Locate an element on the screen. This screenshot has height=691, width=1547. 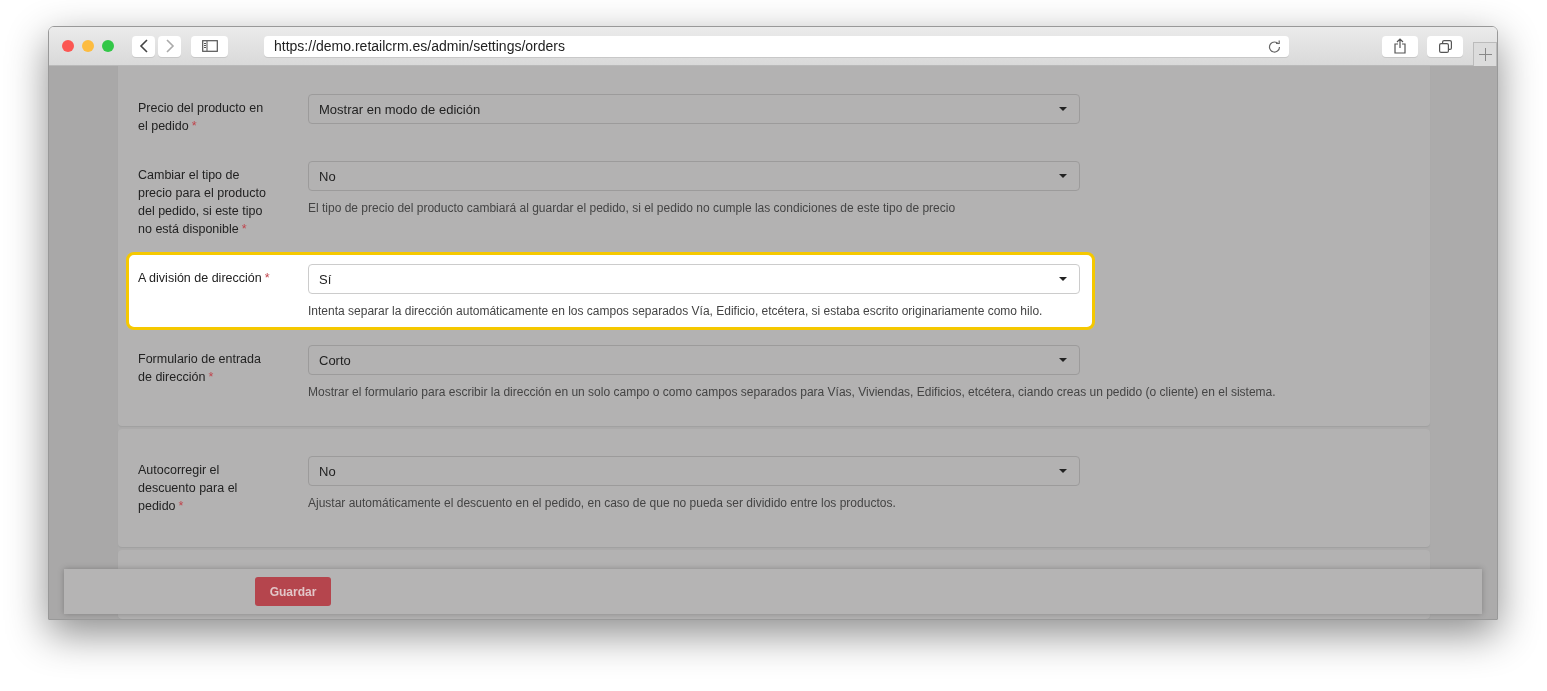
tabs-button is located at coordinates (1445, 46).